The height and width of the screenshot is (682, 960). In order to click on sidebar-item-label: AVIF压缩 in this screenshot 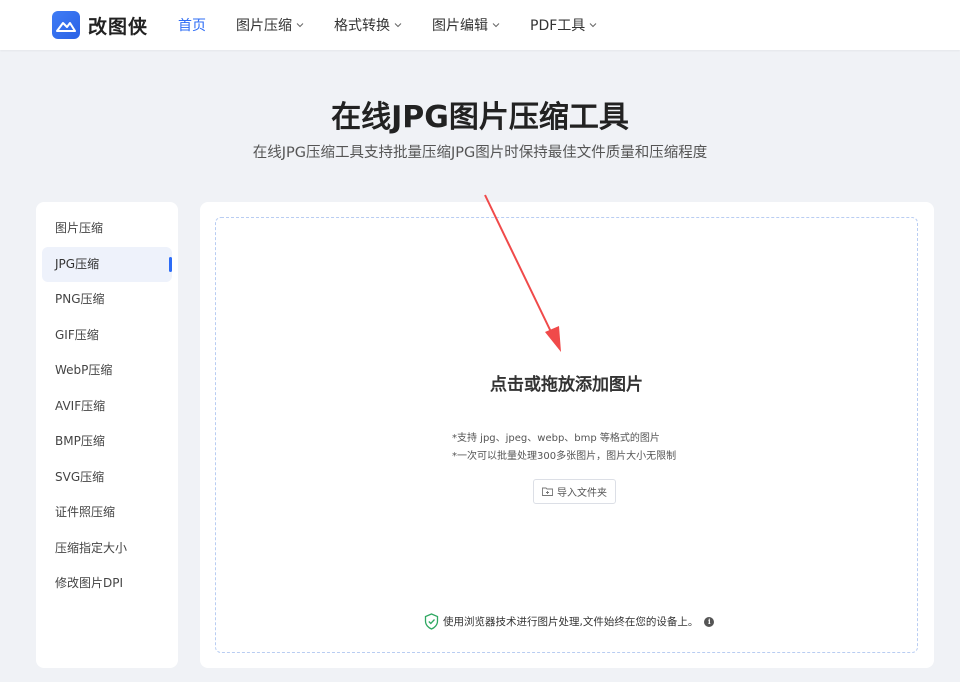, I will do `click(80, 405)`.